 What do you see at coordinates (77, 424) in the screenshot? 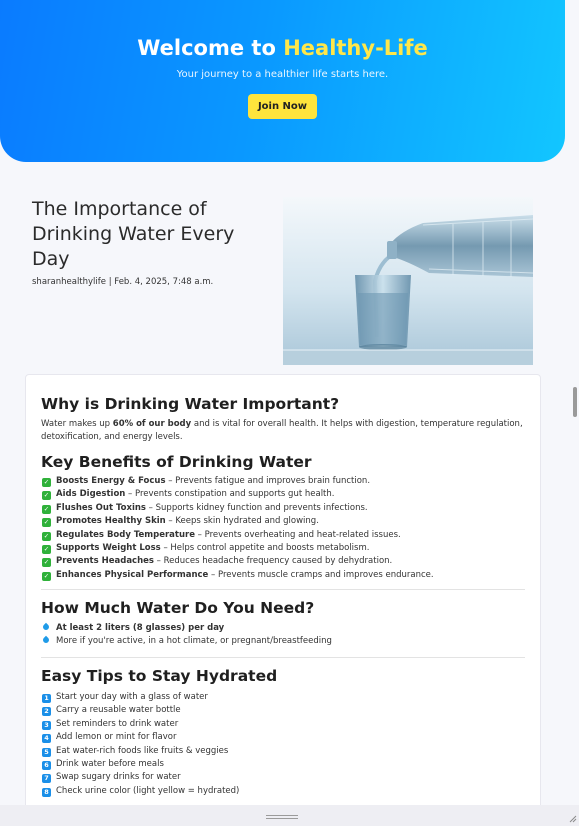
I see `why-text-before: Water makes up` at bounding box center [77, 424].